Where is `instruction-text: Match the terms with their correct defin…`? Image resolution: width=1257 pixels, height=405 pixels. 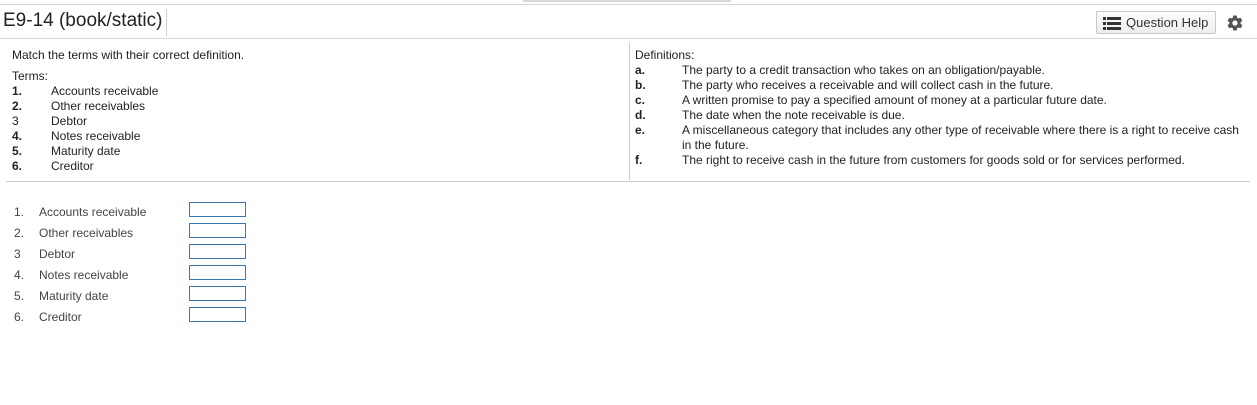 instruction-text: Match the terms with their correct defin… is located at coordinates (128, 55).